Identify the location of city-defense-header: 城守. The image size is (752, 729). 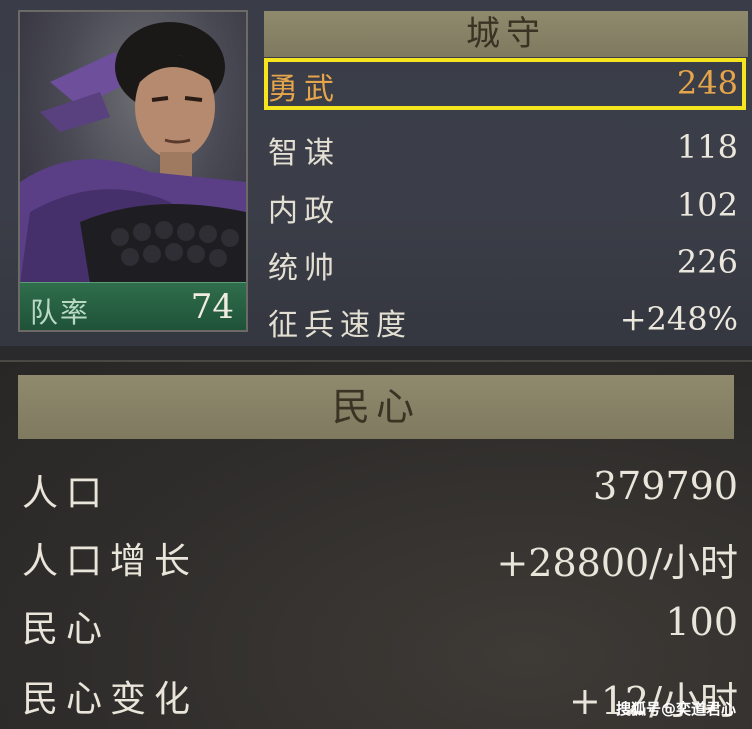
(506, 34).